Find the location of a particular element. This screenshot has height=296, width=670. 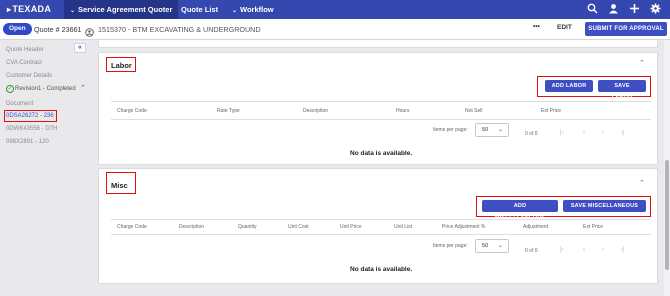

edit-button: EDIT is located at coordinates (564, 27).